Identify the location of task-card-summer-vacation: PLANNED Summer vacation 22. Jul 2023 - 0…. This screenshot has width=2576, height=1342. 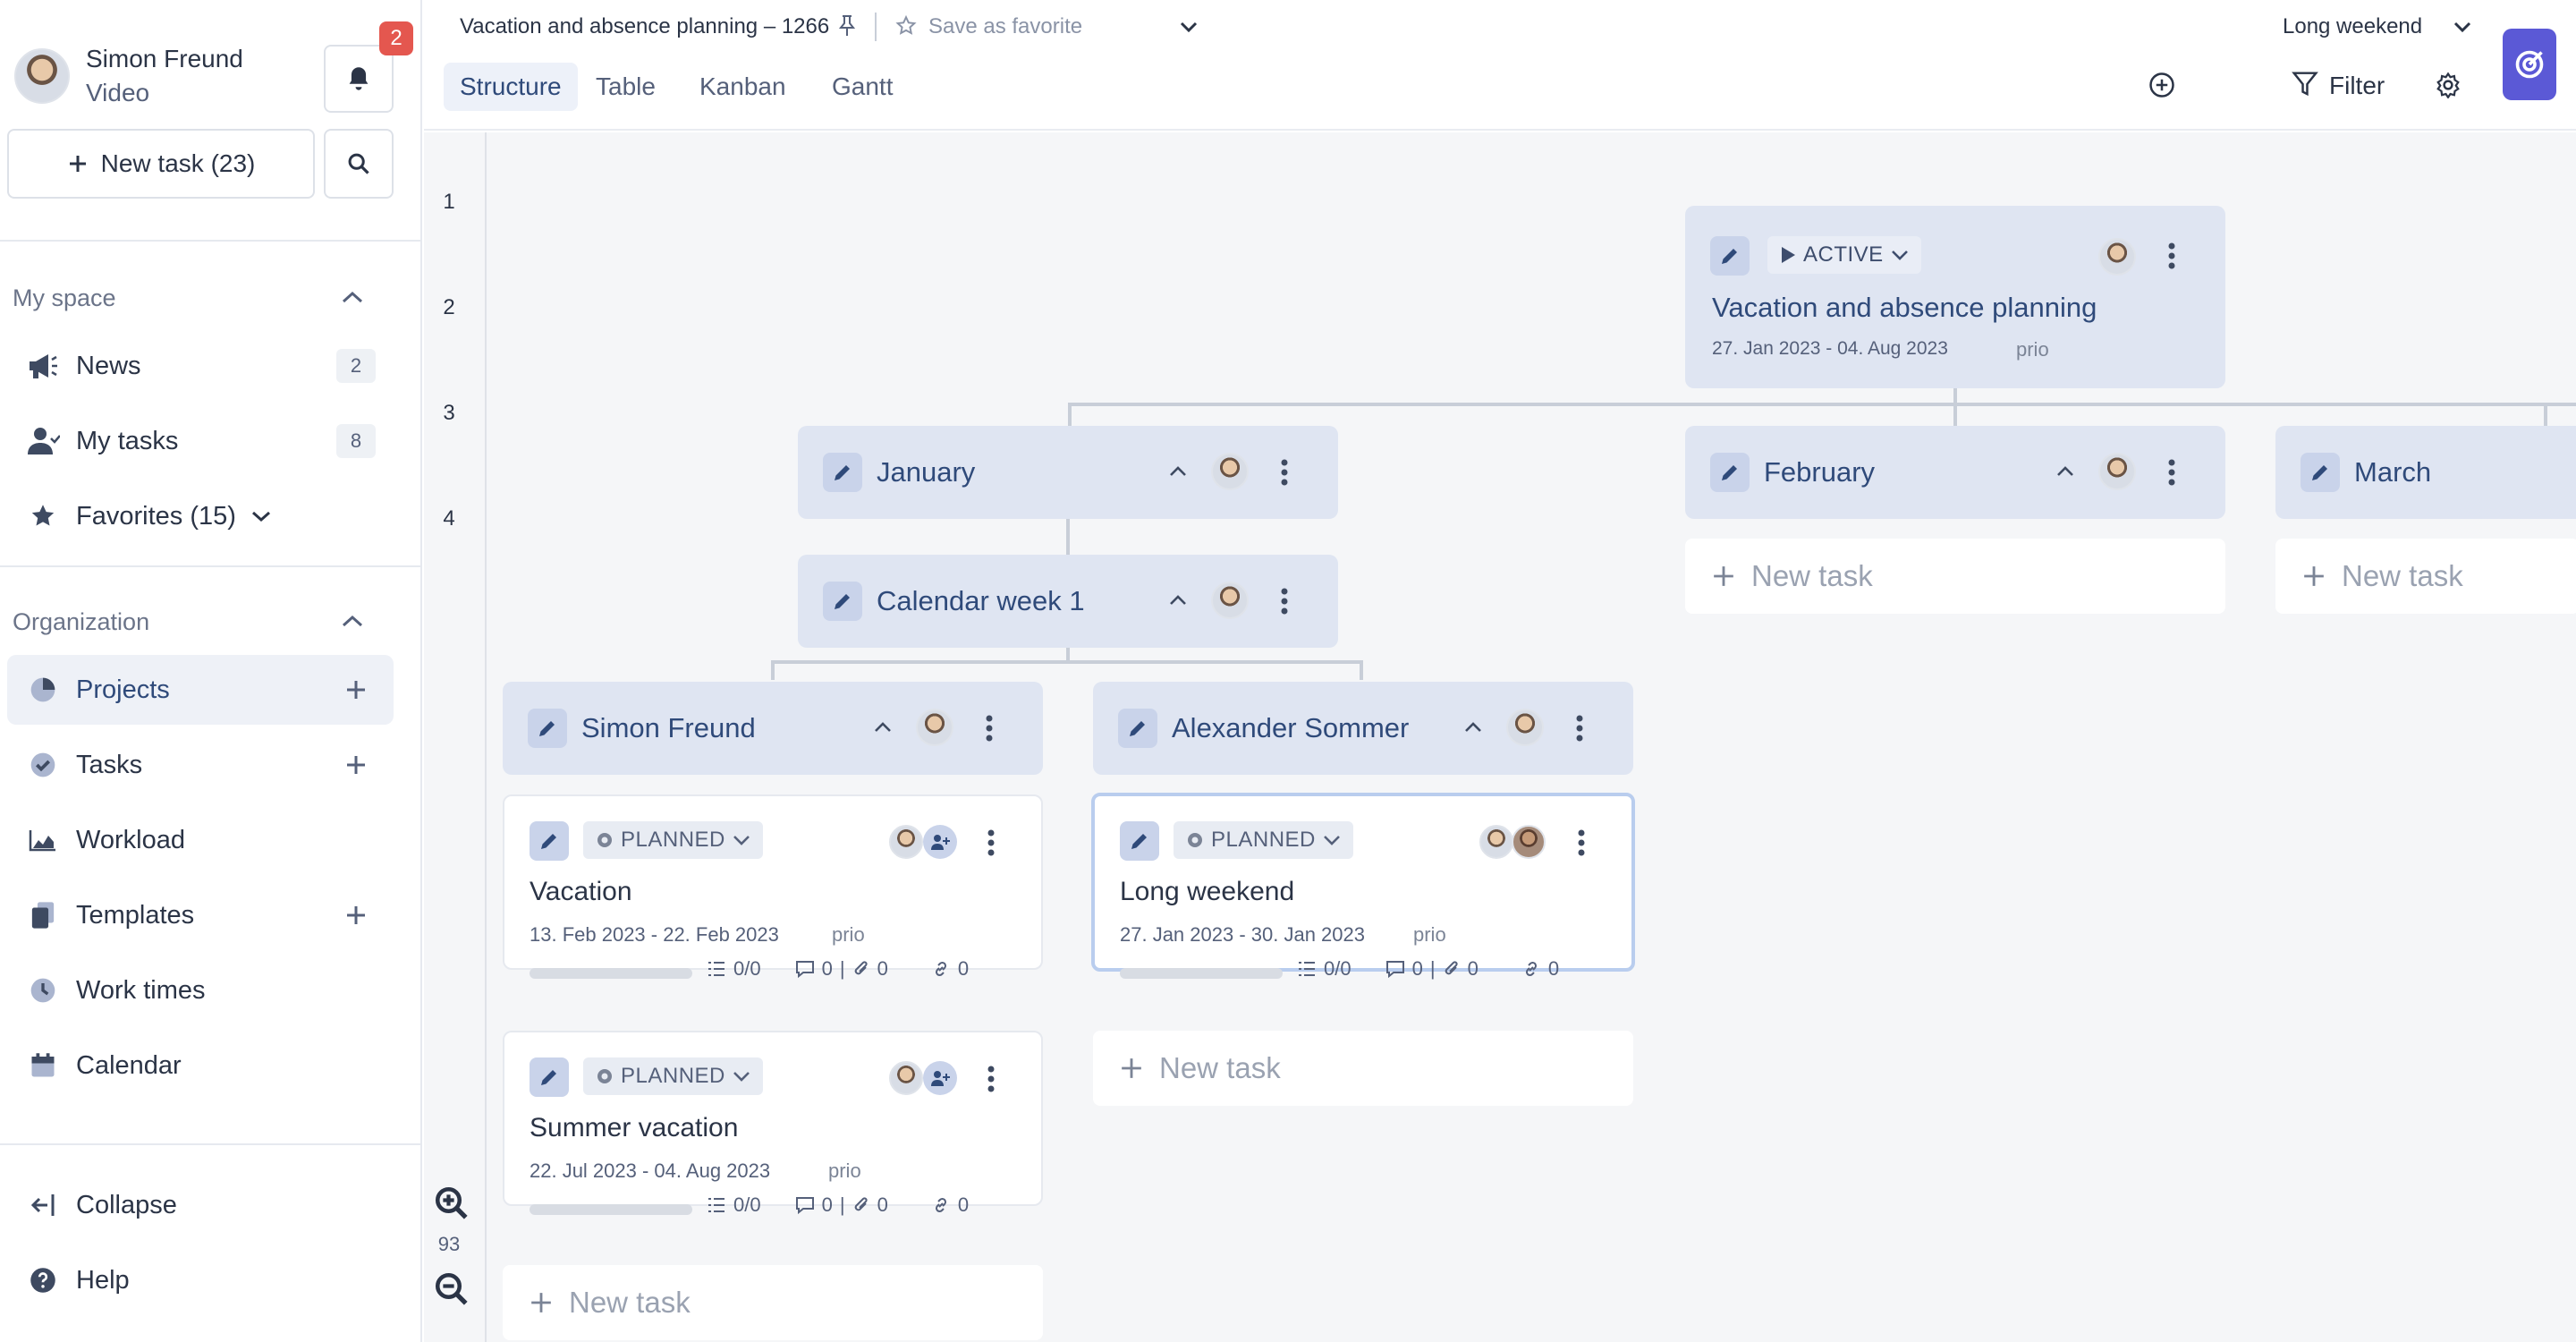
(773, 1123).